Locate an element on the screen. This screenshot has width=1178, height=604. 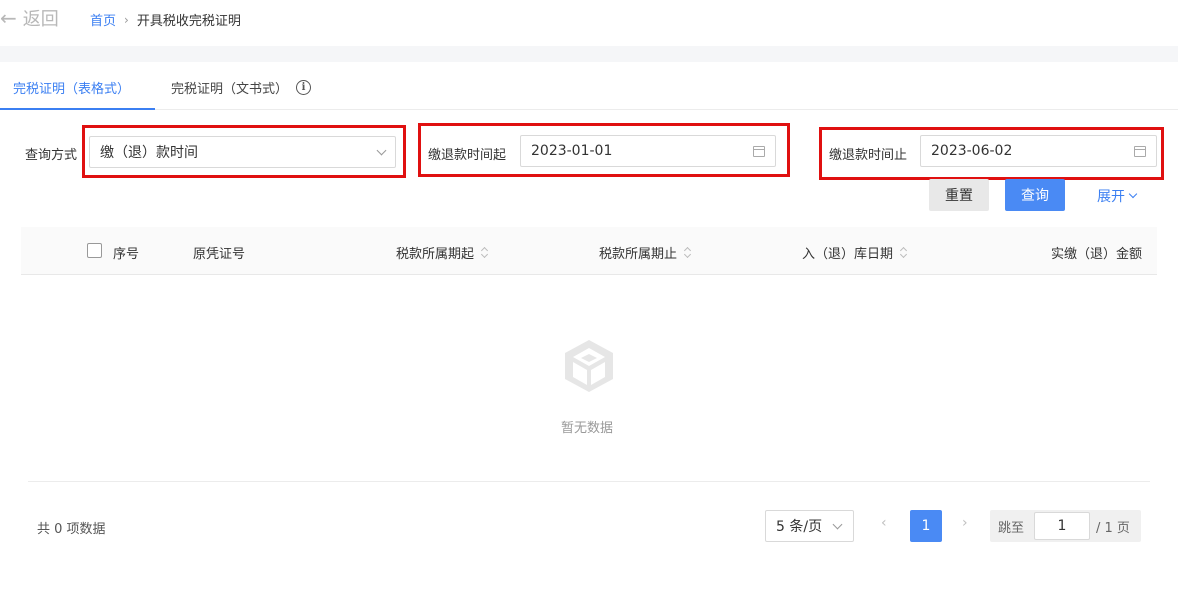
active-tab-indicator is located at coordinates (77, 109).